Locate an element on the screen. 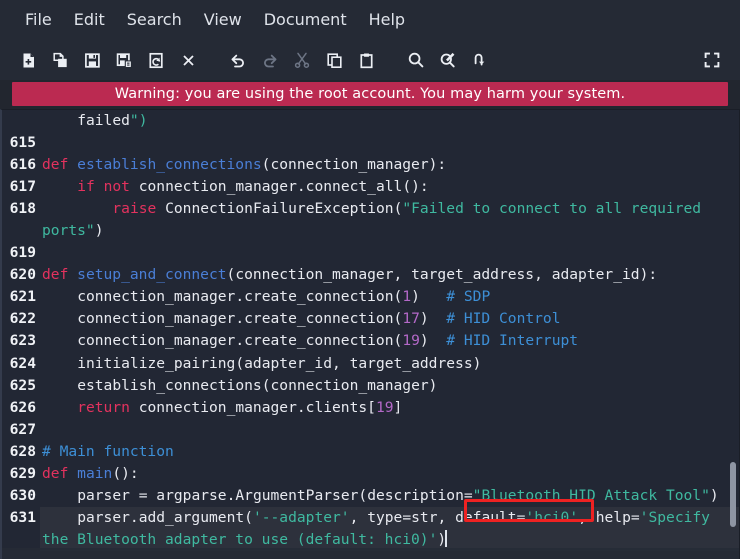 This screenshot has width=740, height=559. menu-bar: File Edit Search View Document Help is located at coordinates (370, 20).